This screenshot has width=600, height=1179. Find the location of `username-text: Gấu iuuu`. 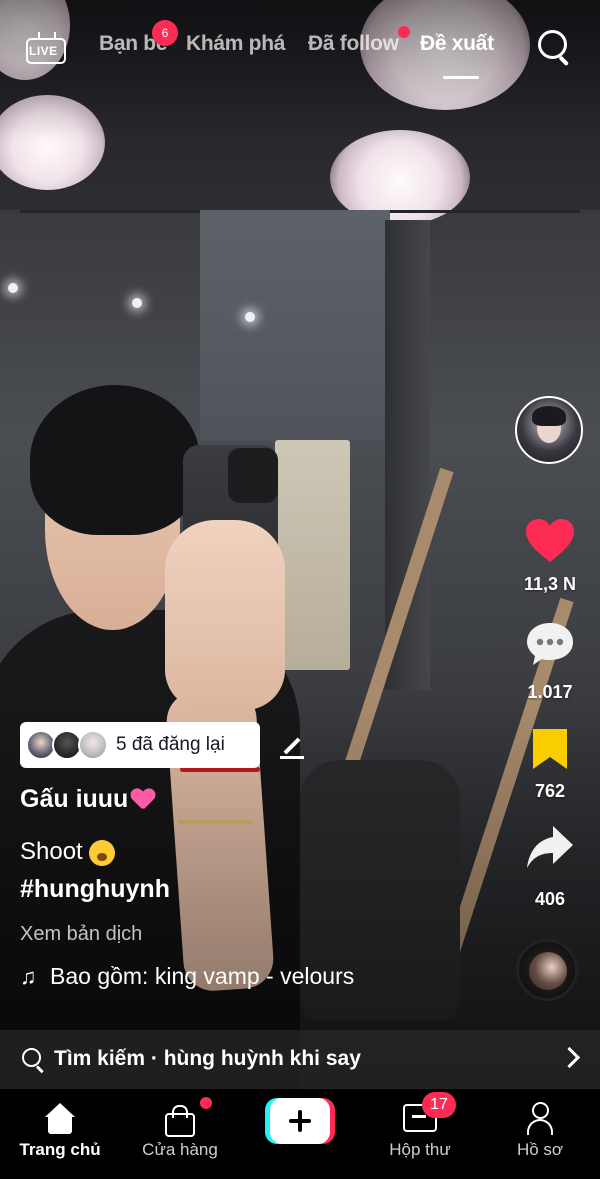

username-text: Gấu iuuu is located at coordinates (74, 799).